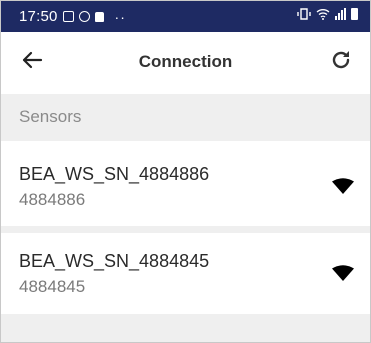 This screenshot has height=343, width=371. Describe the element at coordinates (323, 14) in the screenshot. I see `wifi-status-icon` at that location.